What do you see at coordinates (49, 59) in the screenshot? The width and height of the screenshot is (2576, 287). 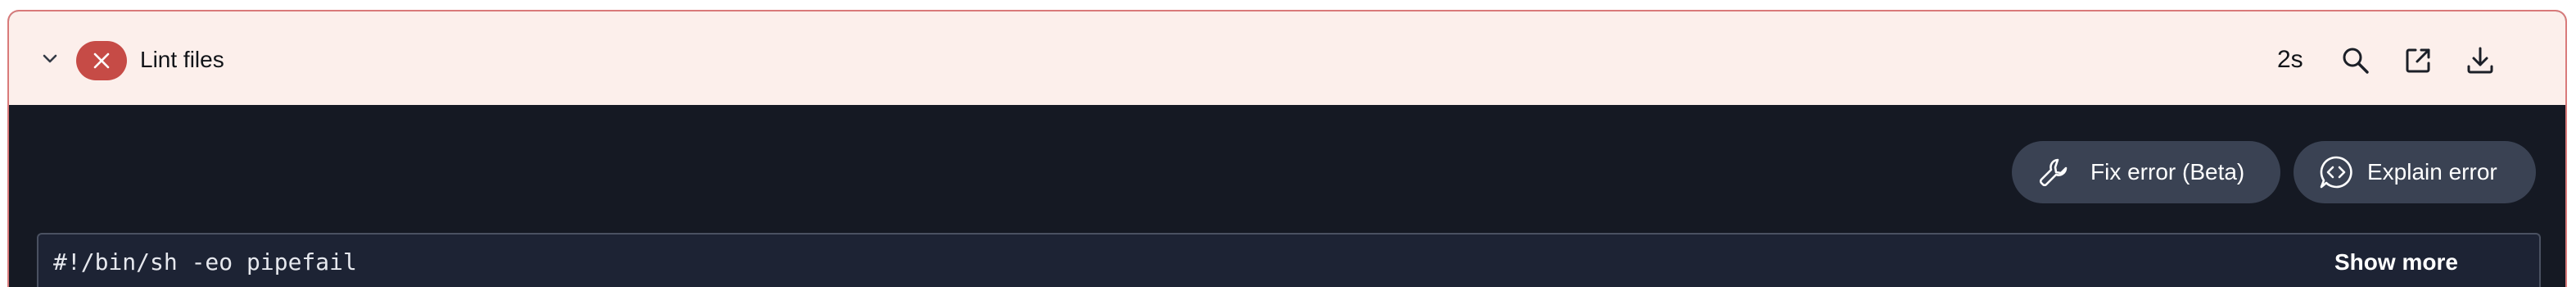 I see `chevron-down-icon` at bounding box center [49, 59].